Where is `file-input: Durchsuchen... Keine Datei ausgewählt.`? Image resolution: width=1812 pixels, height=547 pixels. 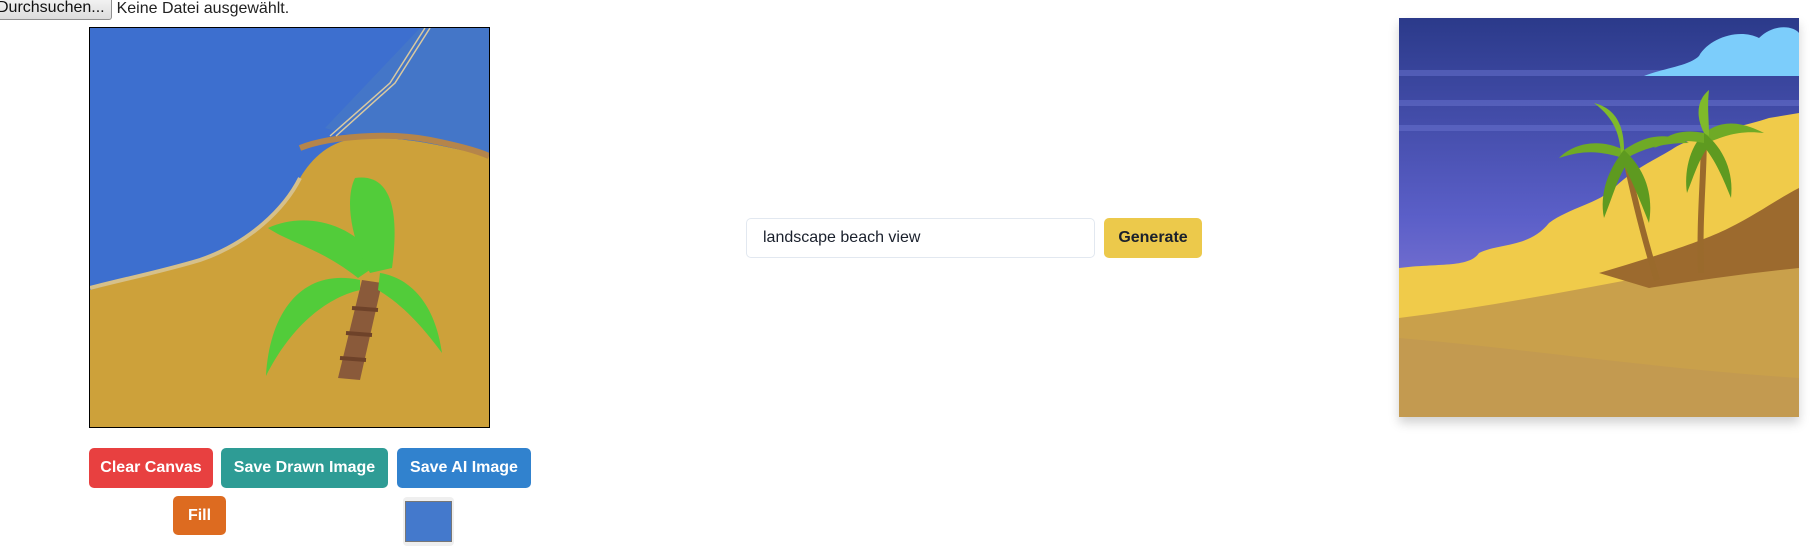
file-input: Durchsuchen... Keine Datei ausgewählt. is located at coordinates (144, 10).